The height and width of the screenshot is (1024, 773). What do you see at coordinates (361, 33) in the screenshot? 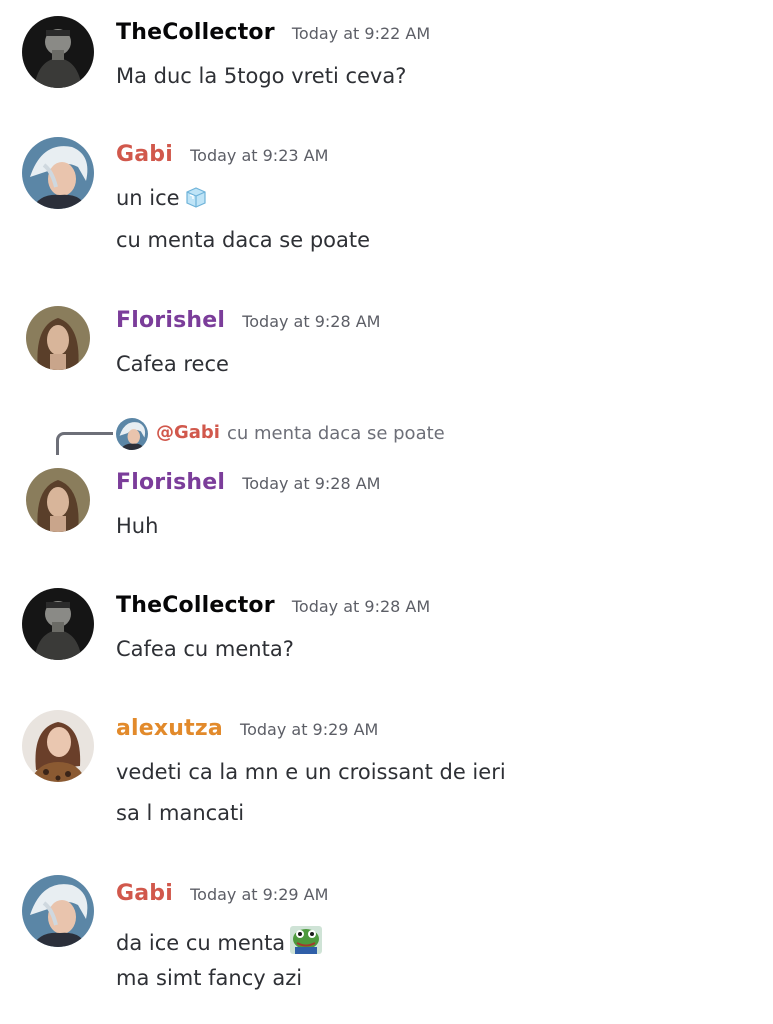
I see `timestamp: Today at 9:22 AM` at bounding box center [361, 33].